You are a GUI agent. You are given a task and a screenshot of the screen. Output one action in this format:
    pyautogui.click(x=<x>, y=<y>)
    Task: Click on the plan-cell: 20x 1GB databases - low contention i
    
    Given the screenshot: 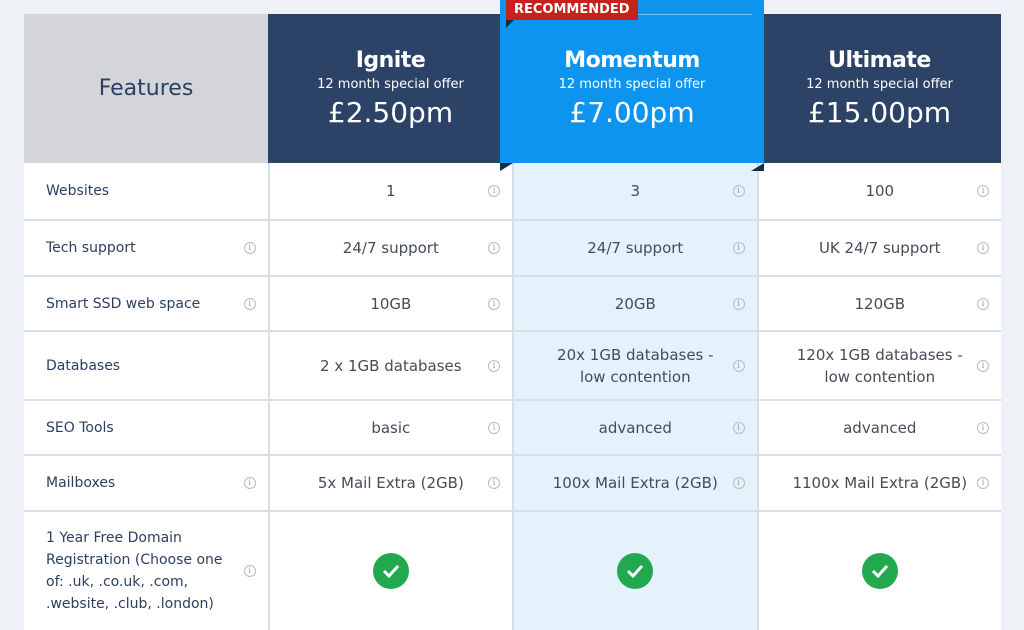 What is the action you would take?
    pyautogui.click(x=634, y=365)
    